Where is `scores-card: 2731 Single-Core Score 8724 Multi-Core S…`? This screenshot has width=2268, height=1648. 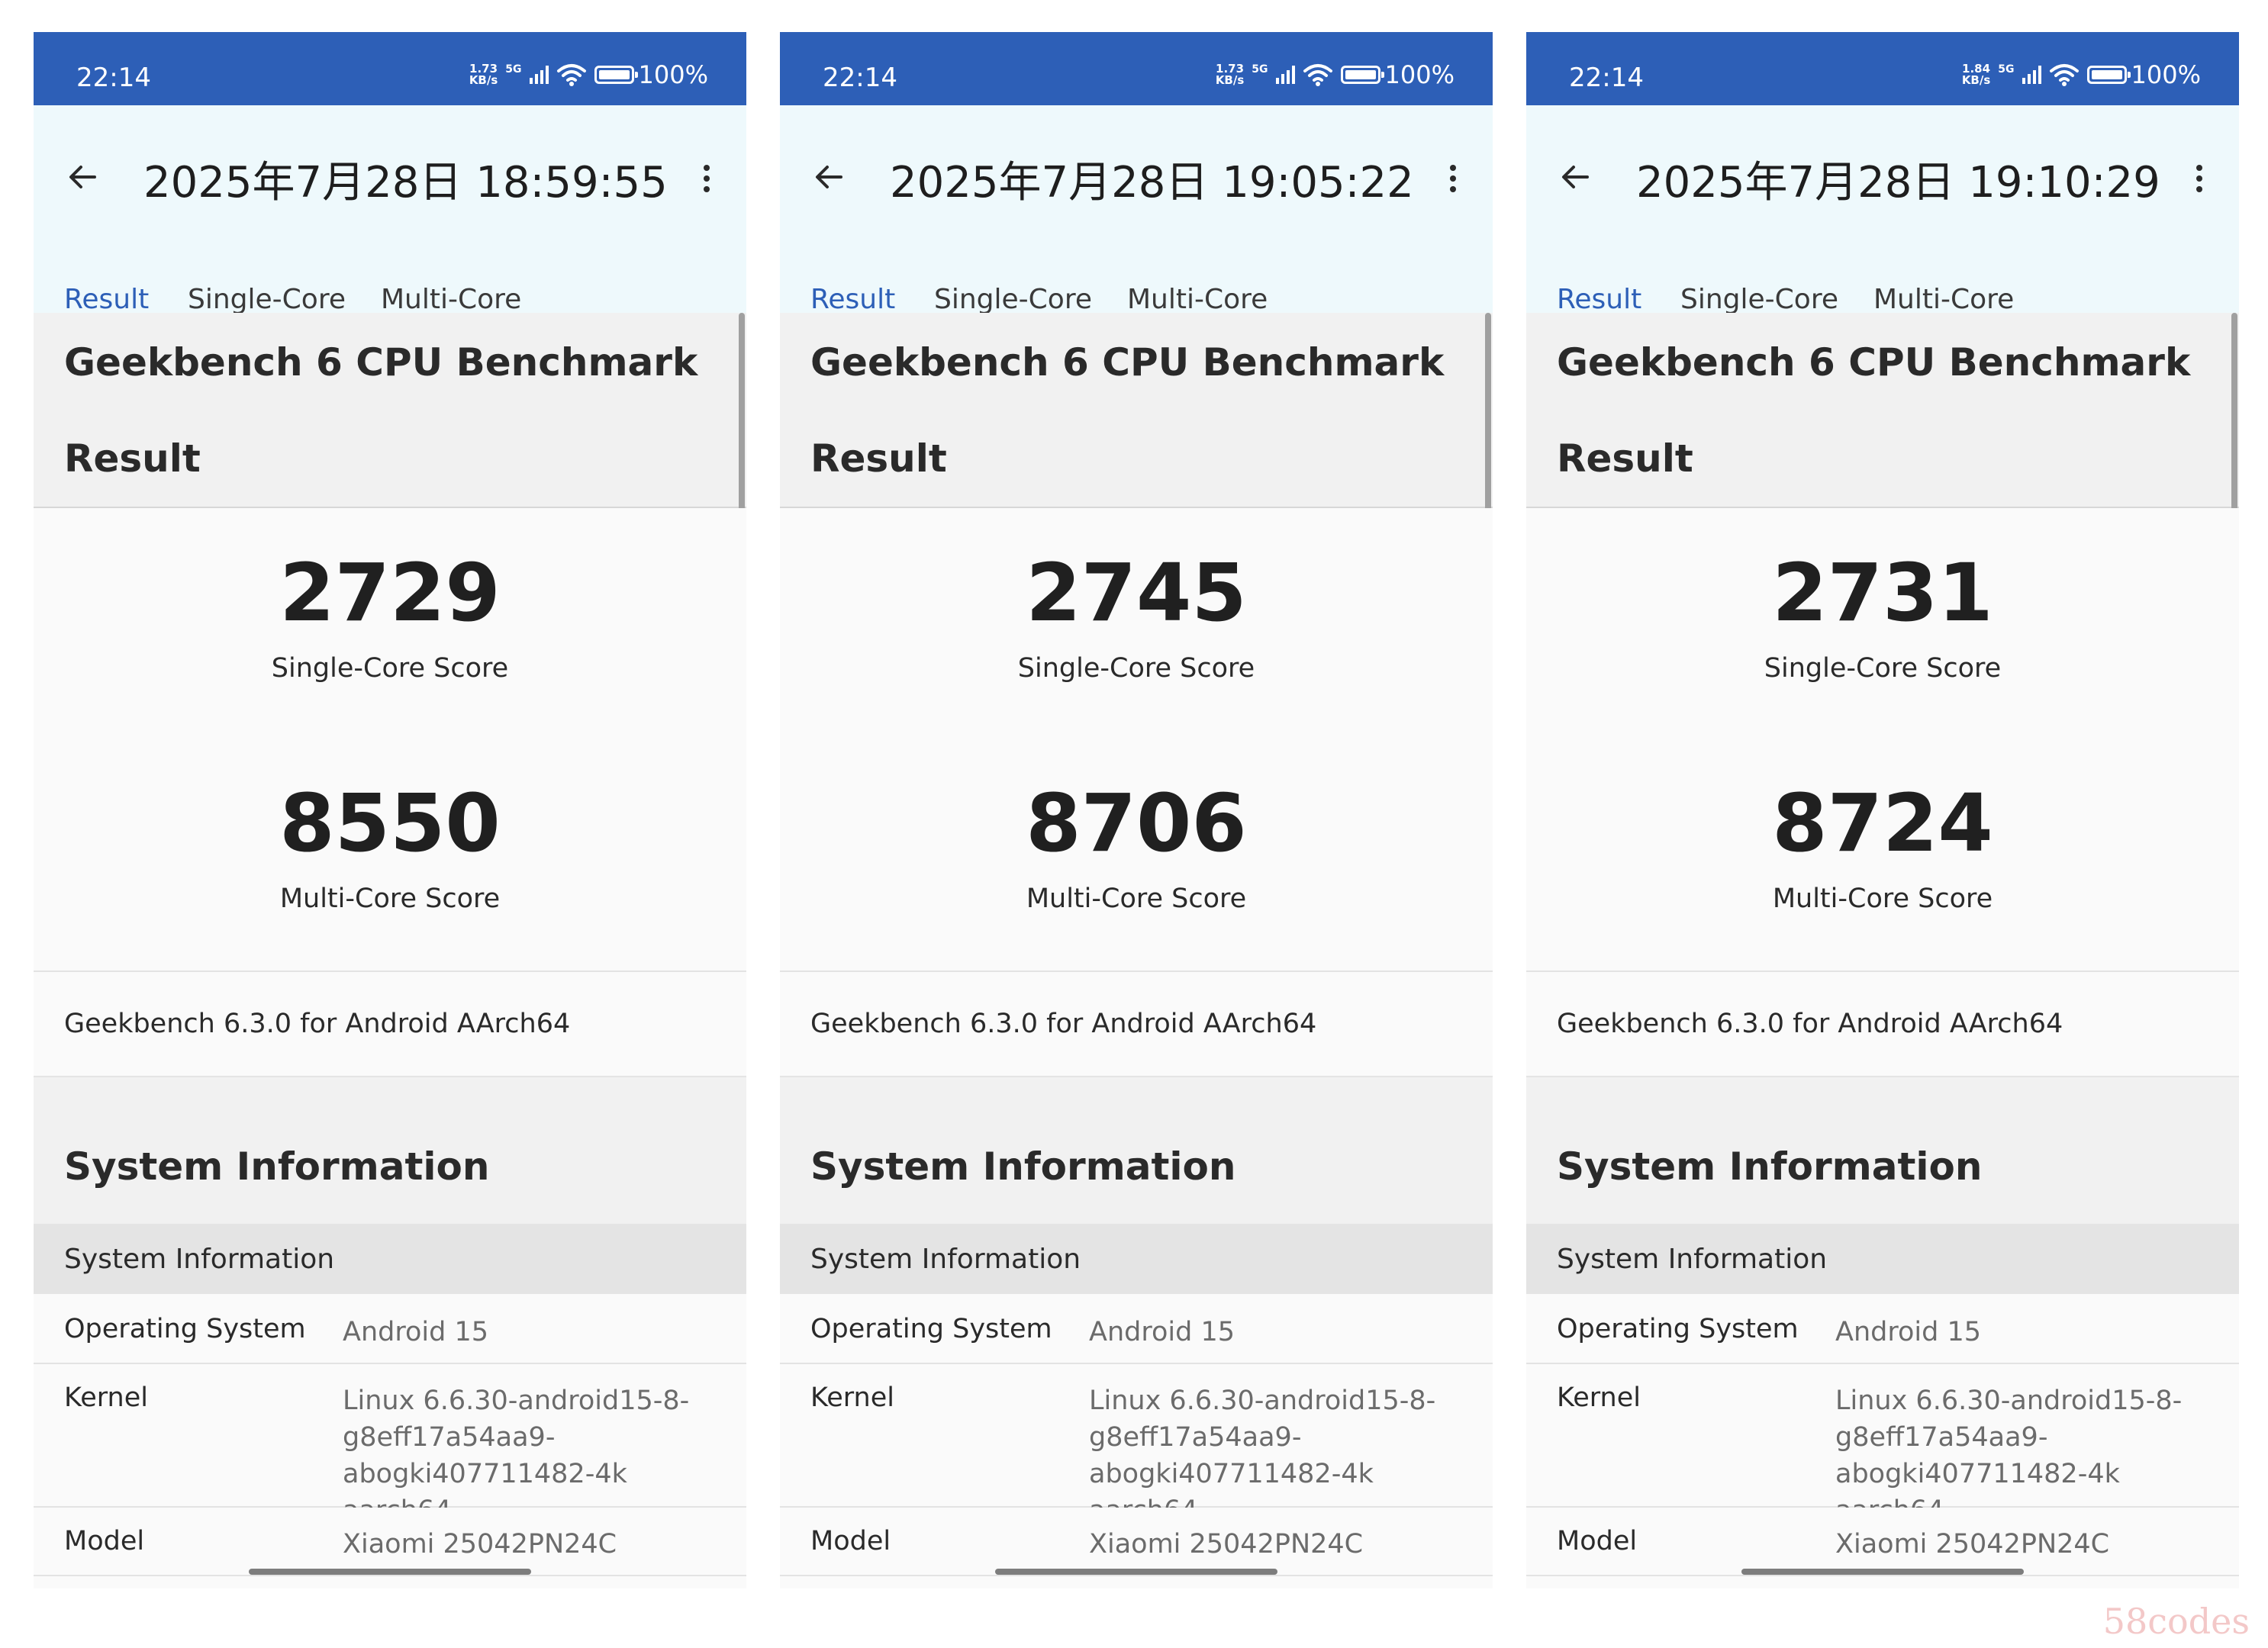
scores-card: 2731 Single-Core Score 8724 Multi-Core S… is located at coordinates (1883, 740).